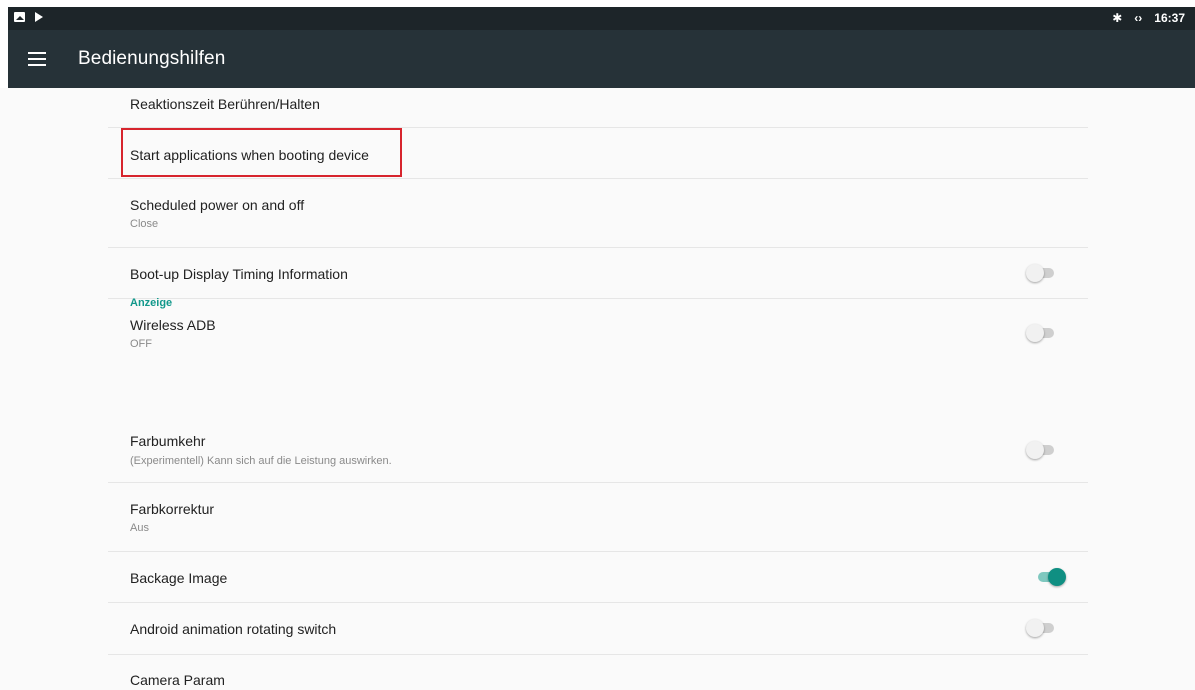 The image size is (1195, 690). I want to click on gallery-icon, so click(19, 17).